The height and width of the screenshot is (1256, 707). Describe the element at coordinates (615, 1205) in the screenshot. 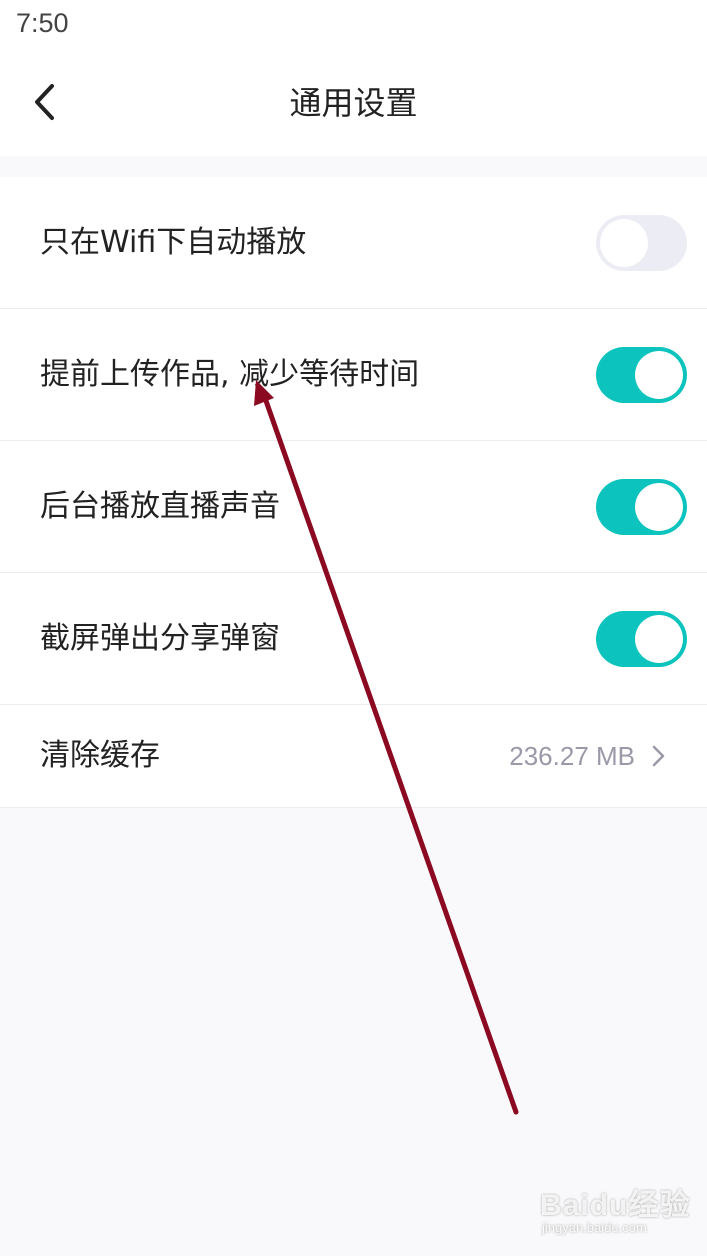

I see `watermark-brand: Baidu经验` at that location.